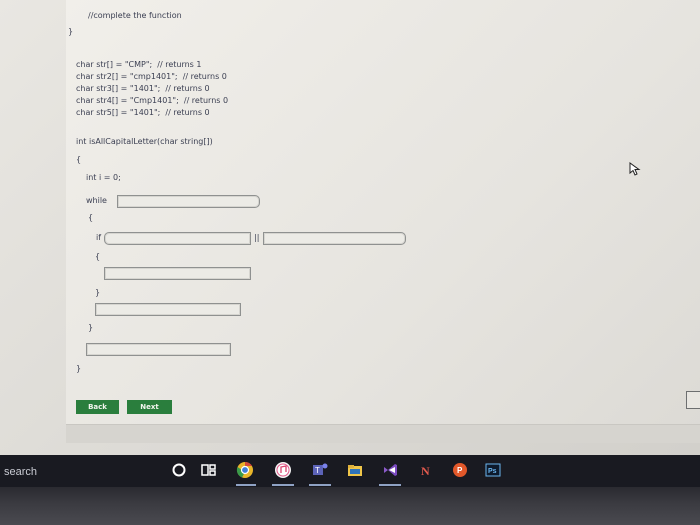 The width and height of the screenshot is (700, 525). Describe the element at coordinates (283, 485) in the screenshot. I see `itunes-active-indicator` at that location.